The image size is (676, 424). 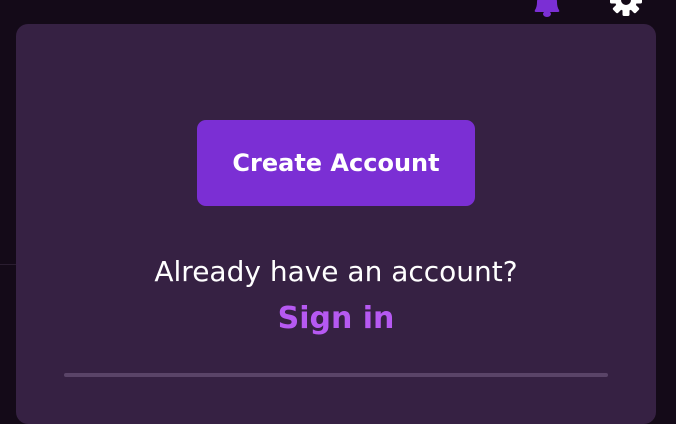 I want to click on bell-icon, so click(x=547, y=9).